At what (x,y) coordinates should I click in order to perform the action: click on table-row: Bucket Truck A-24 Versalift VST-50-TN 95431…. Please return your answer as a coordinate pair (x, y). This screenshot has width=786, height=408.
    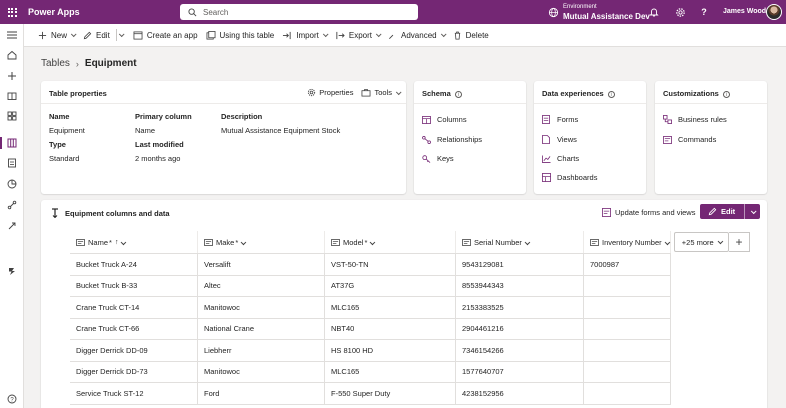
    Looking at the image, I should click on (370, 265).